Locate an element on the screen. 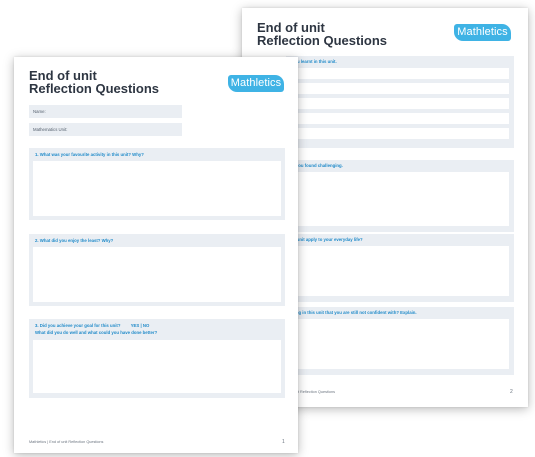  mathematics-unit-label: Mathematics Unit: is located at coordinates (50, 129).